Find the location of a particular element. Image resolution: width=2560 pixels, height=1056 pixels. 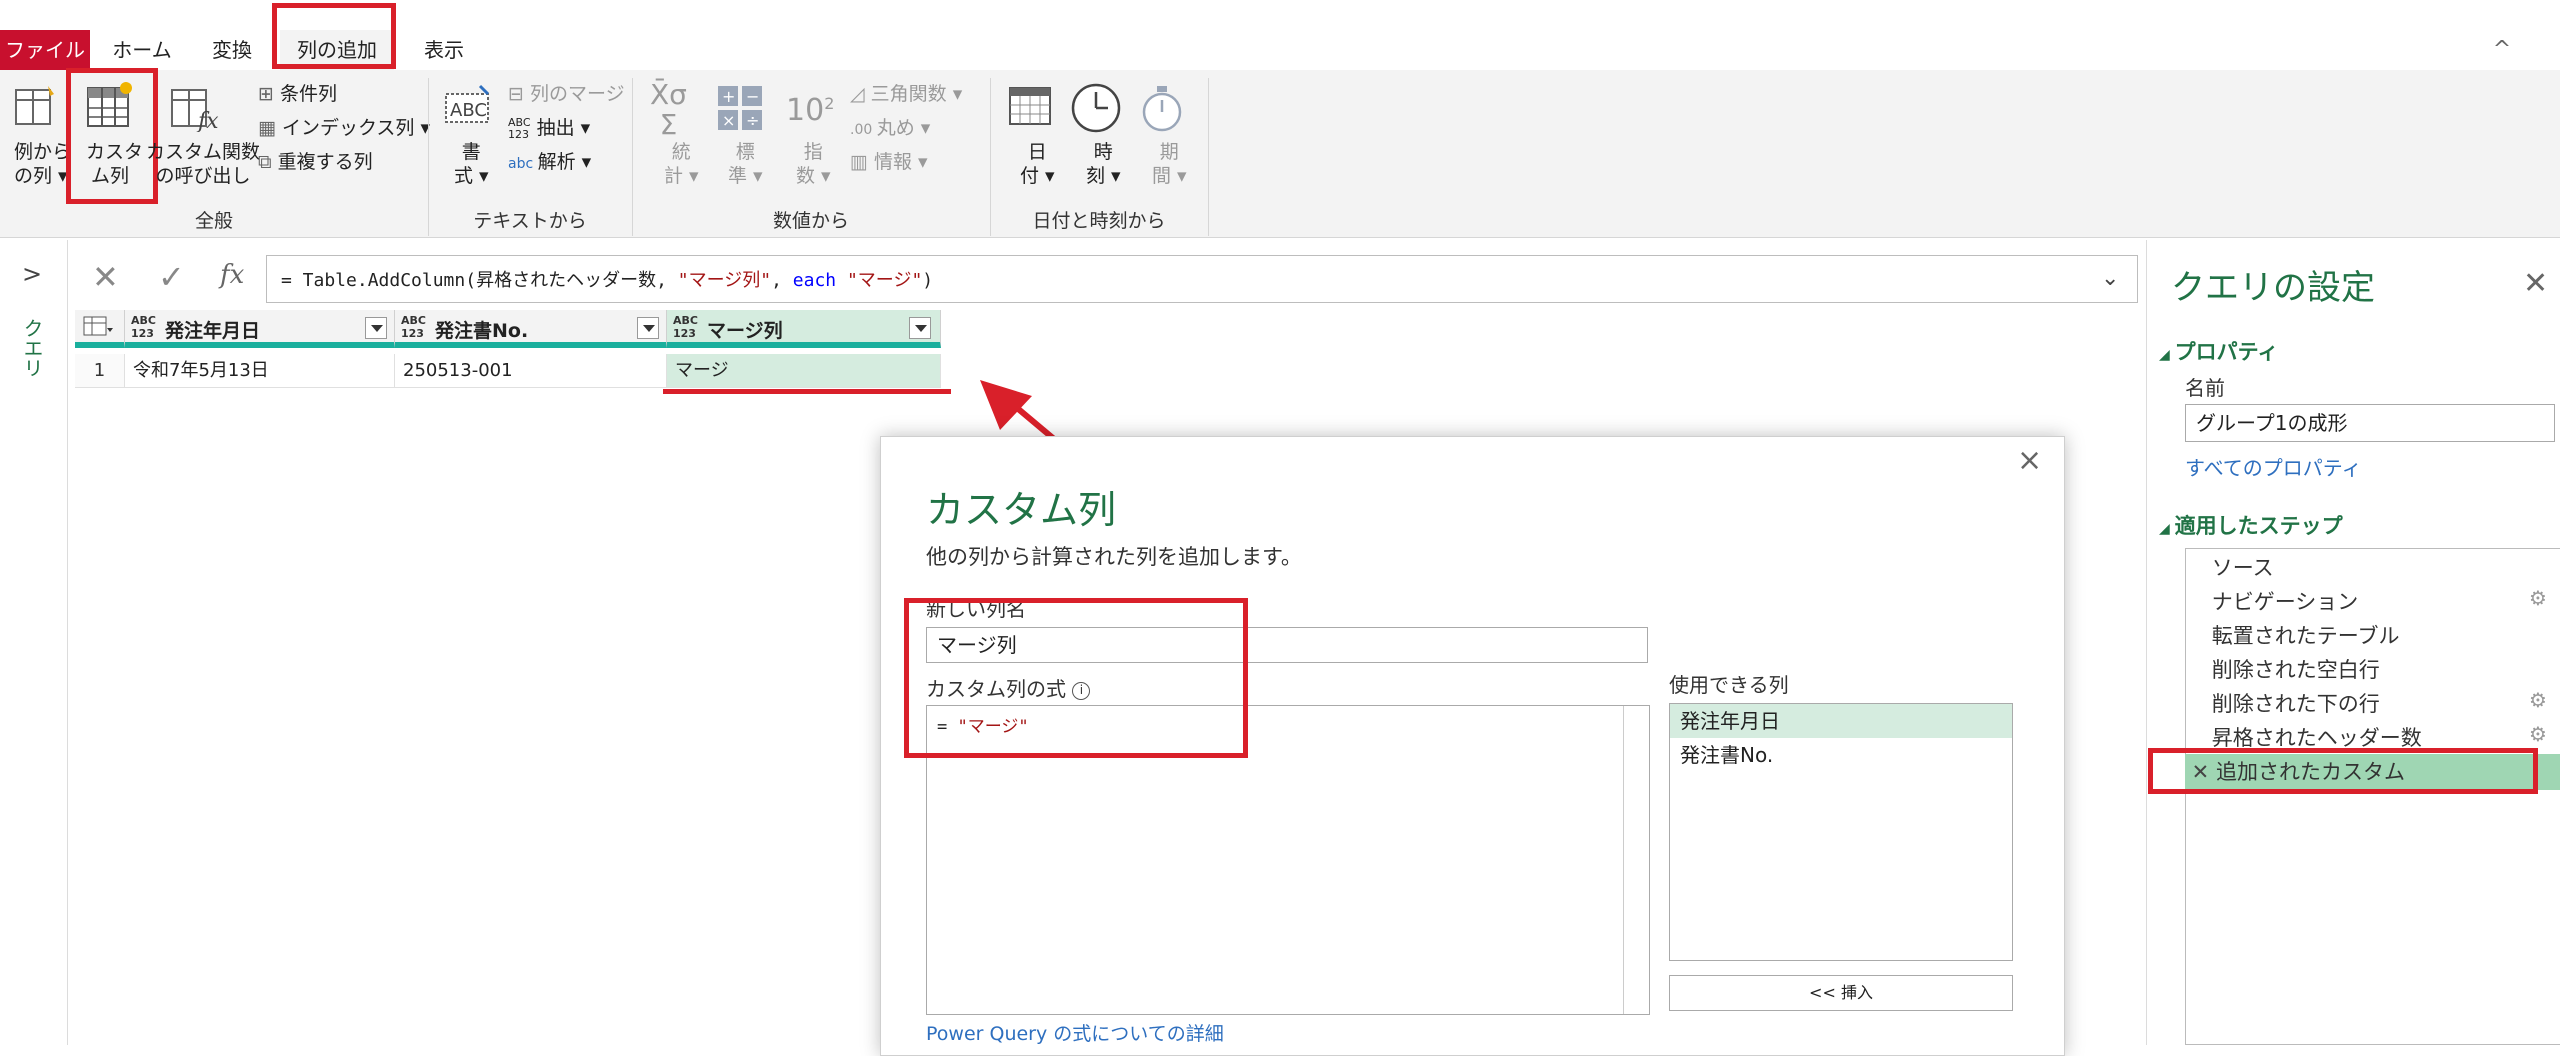

duration-icon is located at coordinates (1162, 109).